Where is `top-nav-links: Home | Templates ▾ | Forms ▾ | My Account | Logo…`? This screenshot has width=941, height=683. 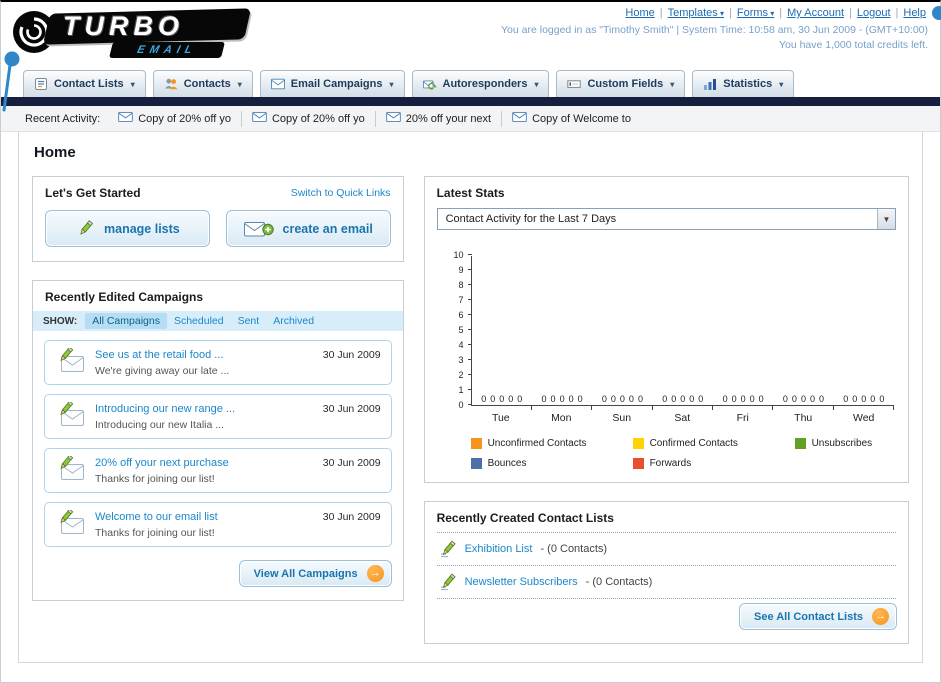
top-nav-links: Home | Templates ▾ | Forms ▾ | My Account | Logo… is located at coordinates (714, 13).